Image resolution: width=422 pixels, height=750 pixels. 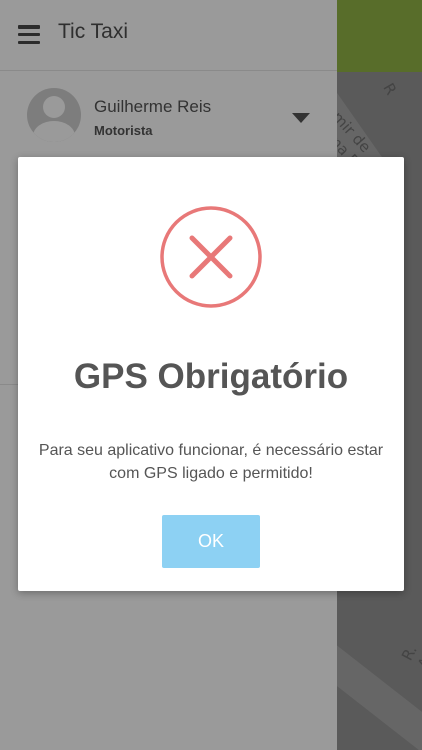 I want to click on dialog-title: GPS Obrigatório, so click(x=211, y=376).